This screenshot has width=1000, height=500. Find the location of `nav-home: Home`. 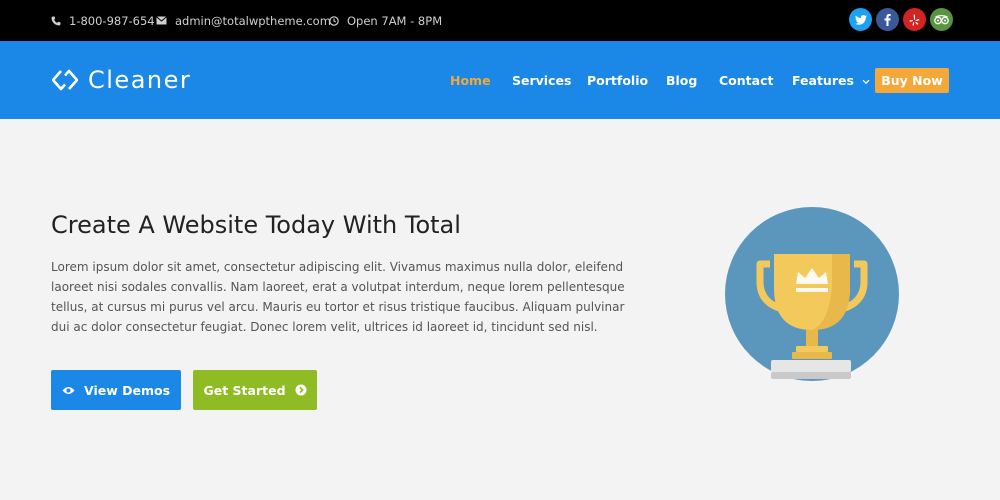

nav-home: Home is located at coordinates (470, 80).